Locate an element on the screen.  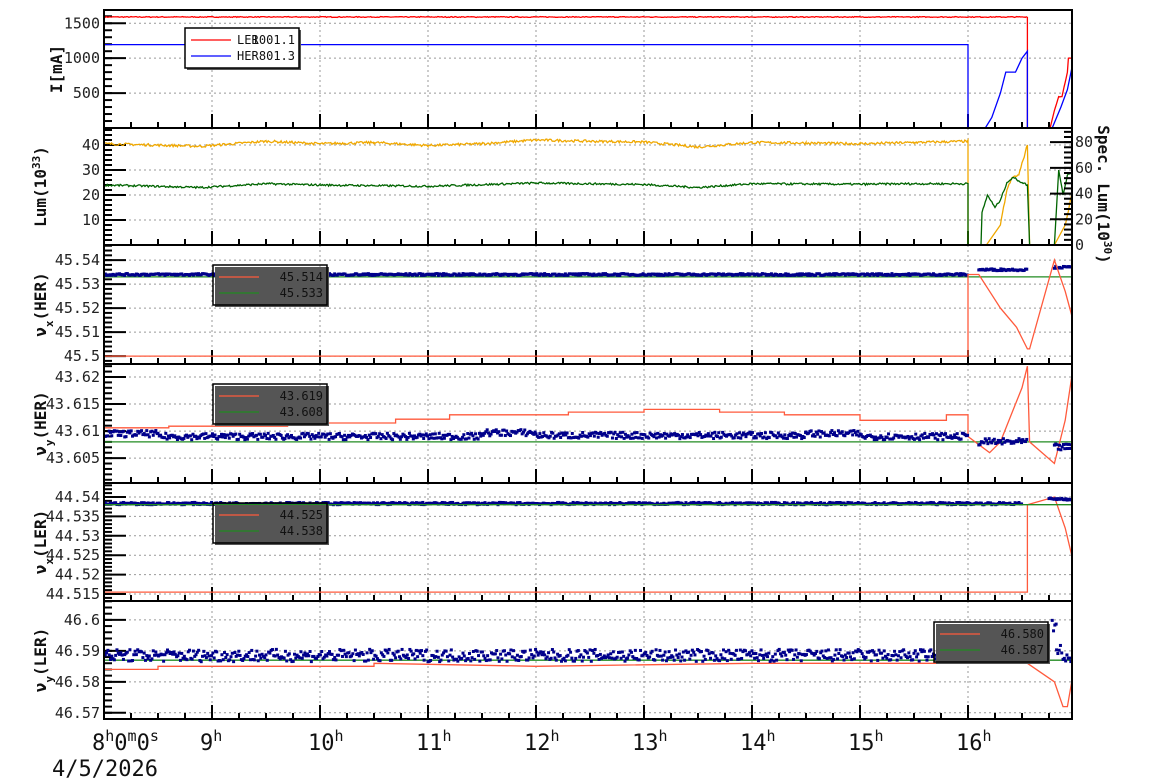
right-label-end: ) is located at coordinates (1103, 259).